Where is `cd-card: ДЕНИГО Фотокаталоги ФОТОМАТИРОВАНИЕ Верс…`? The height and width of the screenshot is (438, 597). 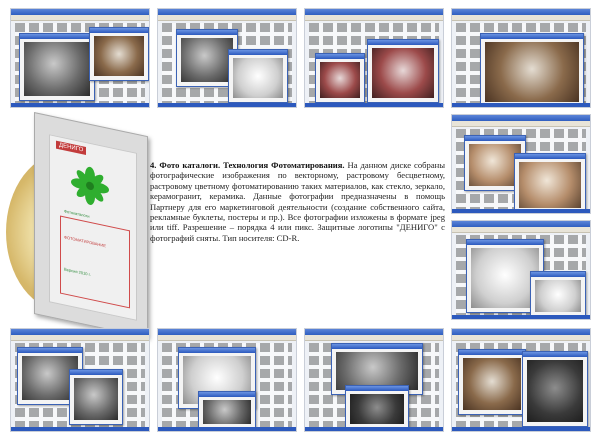
cd-card: ДЕНИГО Фотокаталоги ФОТОМАТИРОВАНИЕ Верс… is located at coordinates (91, 225).